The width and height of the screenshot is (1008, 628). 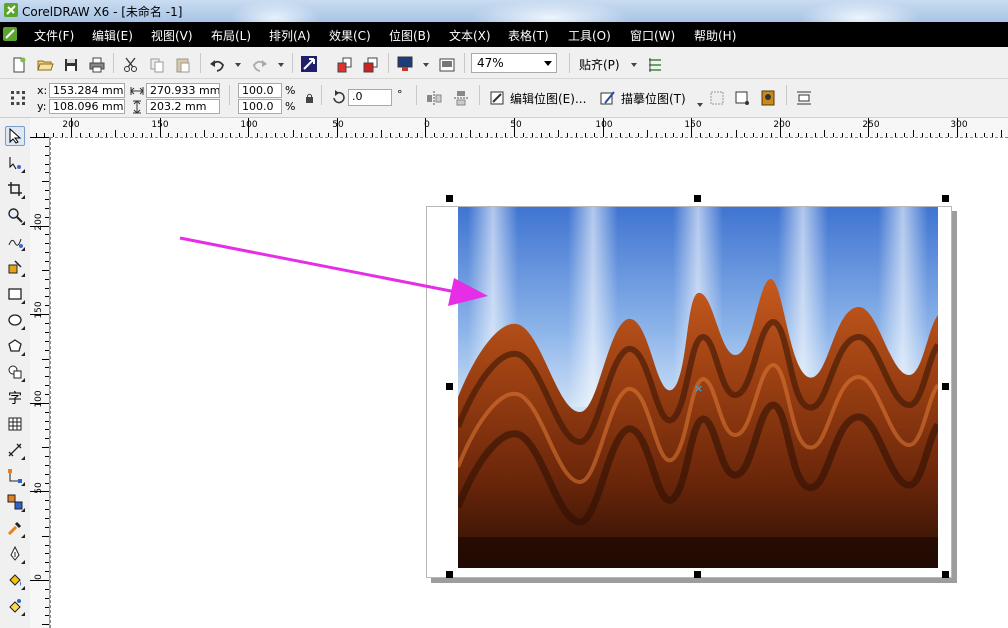 What do you see at coordinates (449, 386) in the screenshot?
I see `selection-handle-left` at bounding box center [449, 386].